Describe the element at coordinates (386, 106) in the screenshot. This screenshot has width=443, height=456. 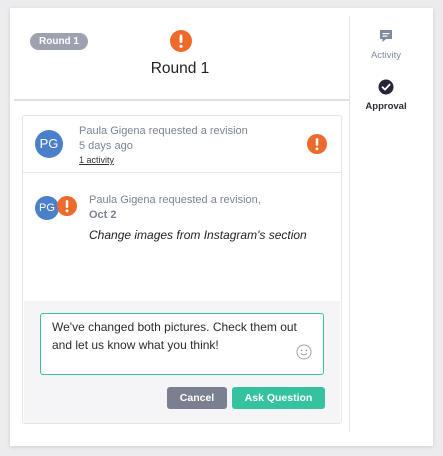
I see `sidebar-item-label: Approval` at that location.